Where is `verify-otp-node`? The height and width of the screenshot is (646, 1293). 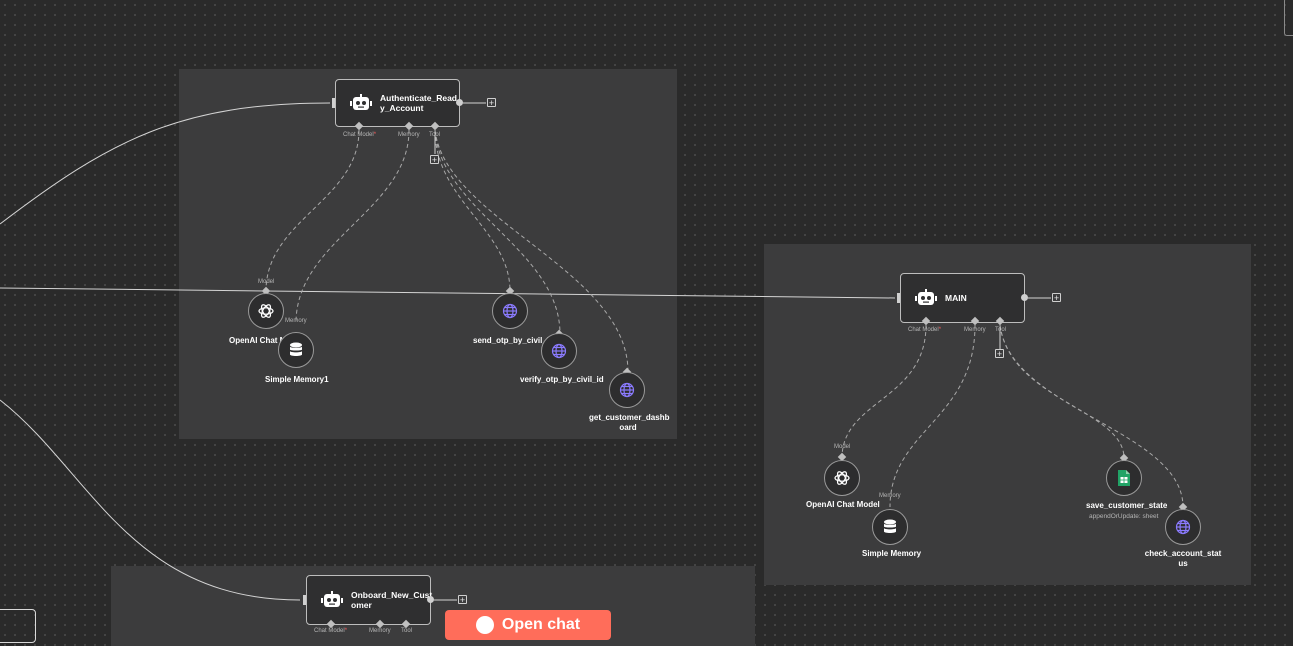 verify-otp-node is located at coordinates (559, 351).